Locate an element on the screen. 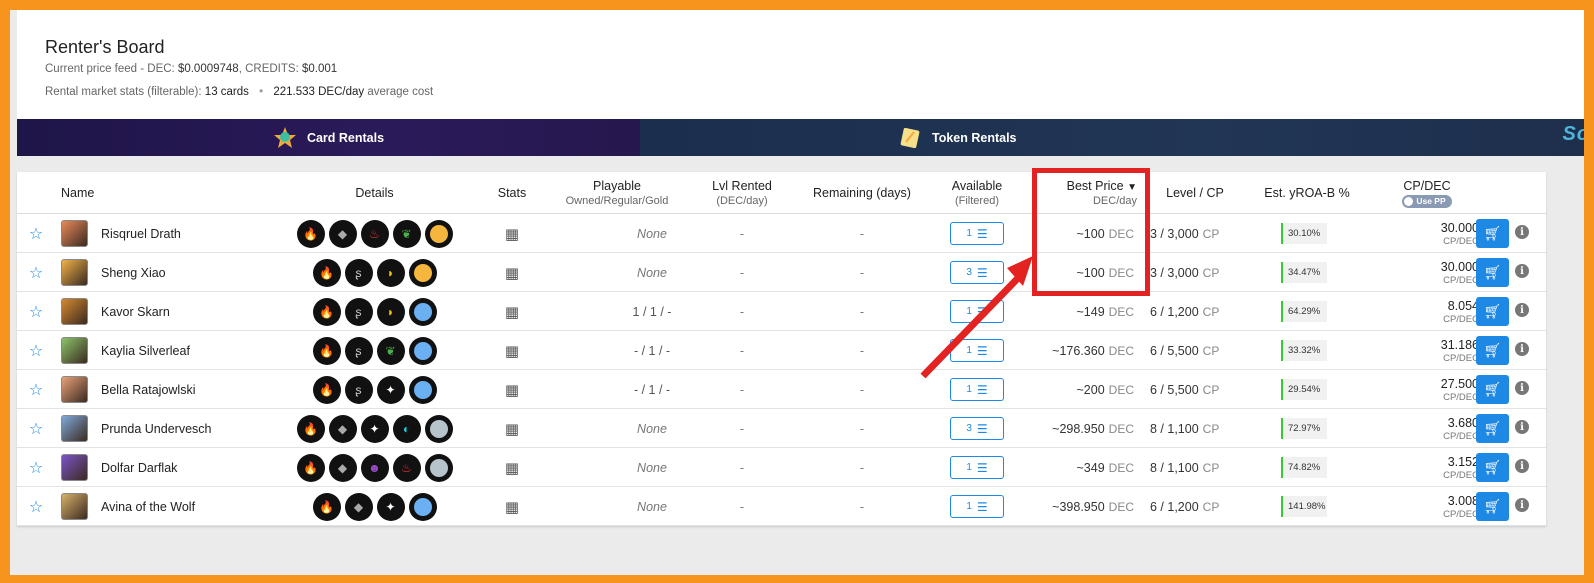 Image resolution: width=1594 pixels, height=583 pixels. col-remaining: Remaining (days) is located at coordinates (862, 193).